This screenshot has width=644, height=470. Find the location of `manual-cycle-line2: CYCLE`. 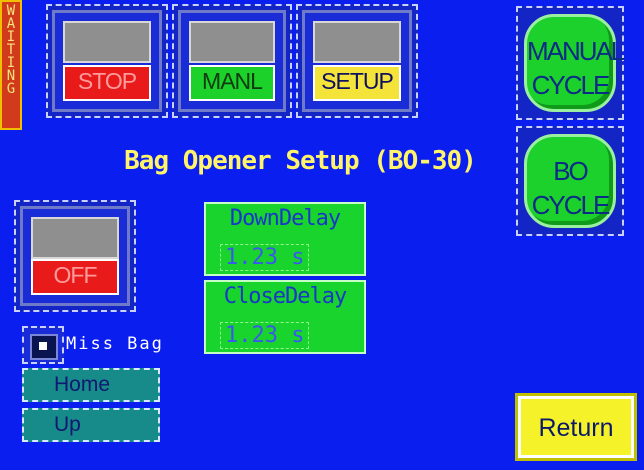

manual-cycle-line2: CYCLE is located at coordinates (571, 85).